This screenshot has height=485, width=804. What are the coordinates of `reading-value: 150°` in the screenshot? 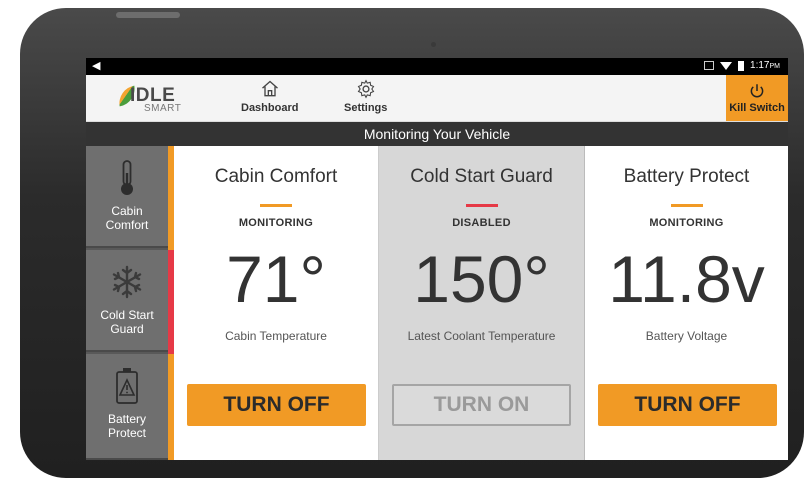 It's located at (481, 279).